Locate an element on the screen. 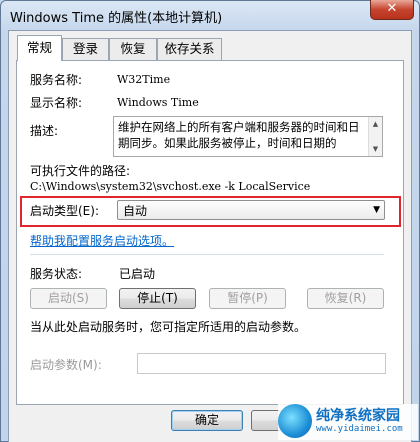  start-button: 启动(S) is located at coordinates (68, 298).